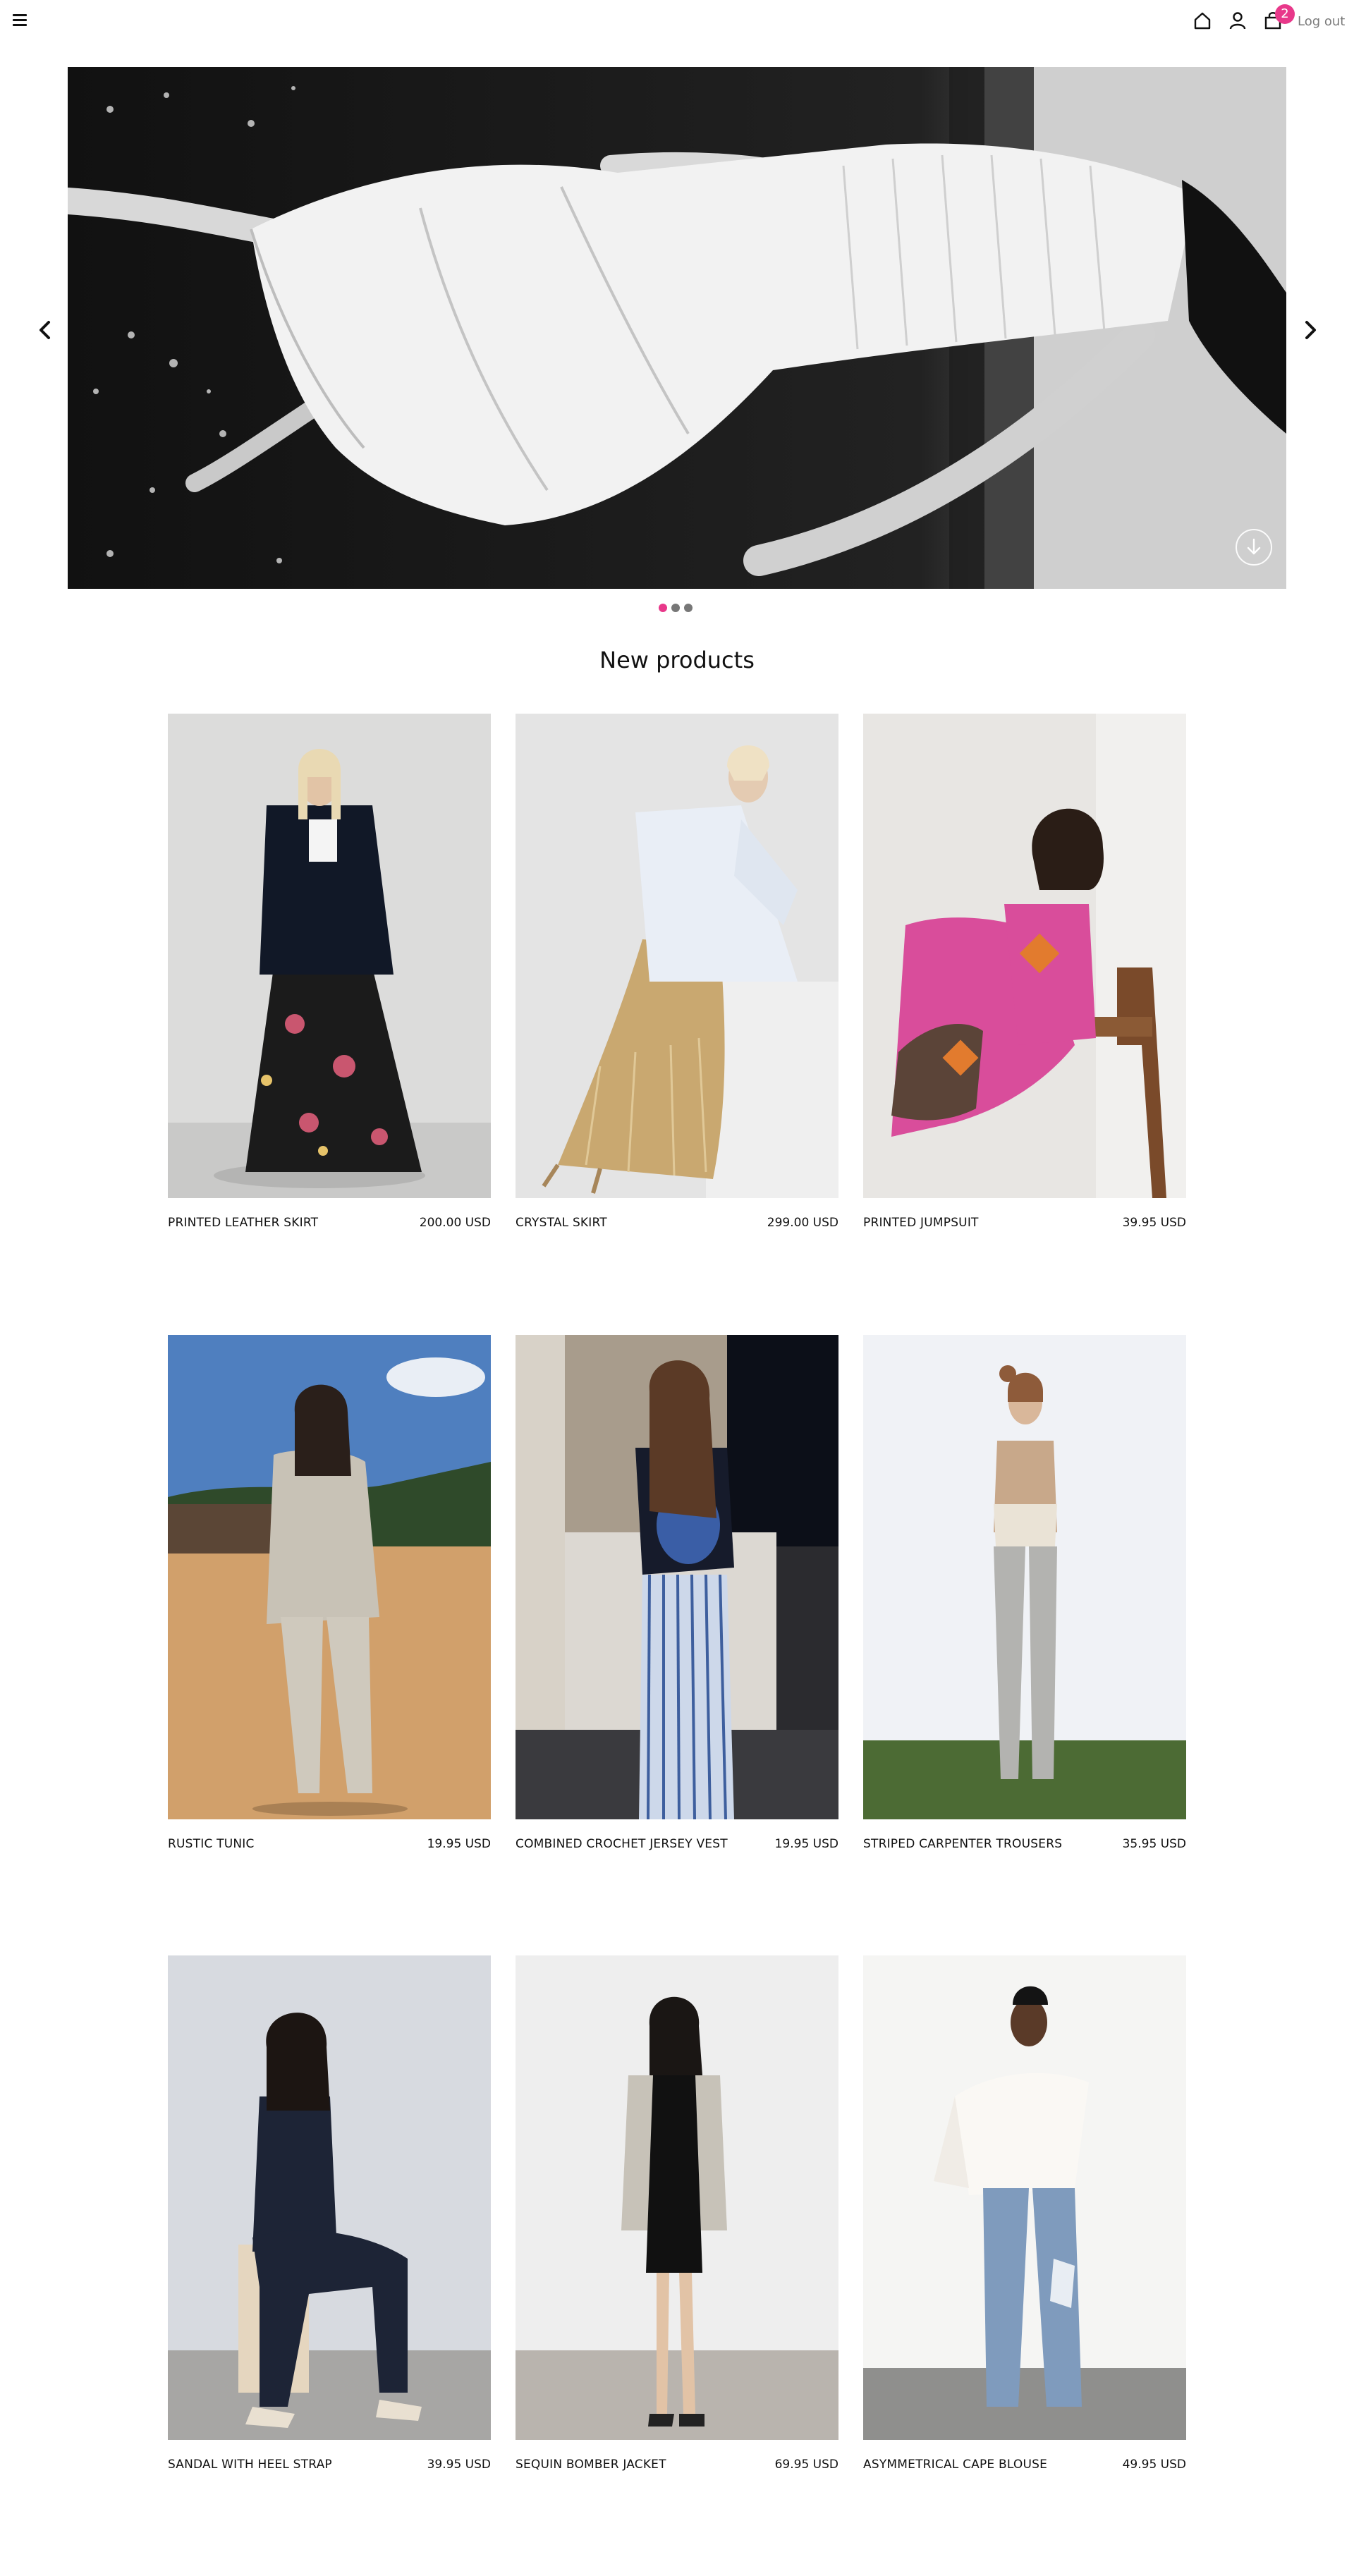 The width and height of the screenshot is (1354, 2576). I want to click on product-card: SANDAL WITH HEEL STRAP 39.95 USD, so click(329, 2214).